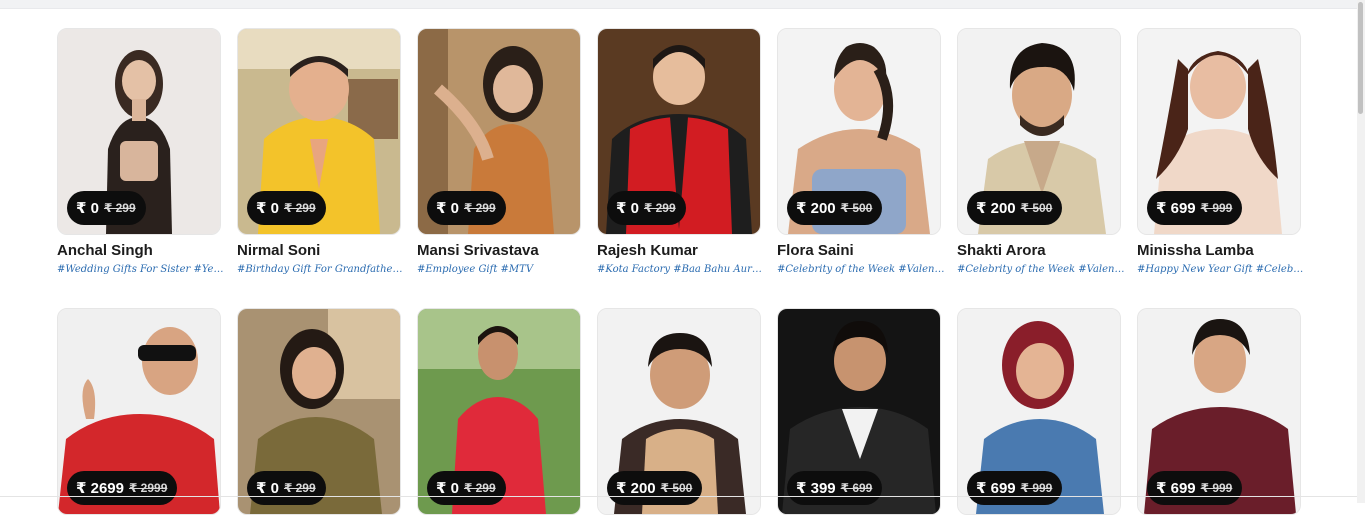 This screenshot has width=1365, height=515. Describe the element at coordinates (859, 250) in the screenshot. I see `celebrity-name: Flora Saini` at that location.